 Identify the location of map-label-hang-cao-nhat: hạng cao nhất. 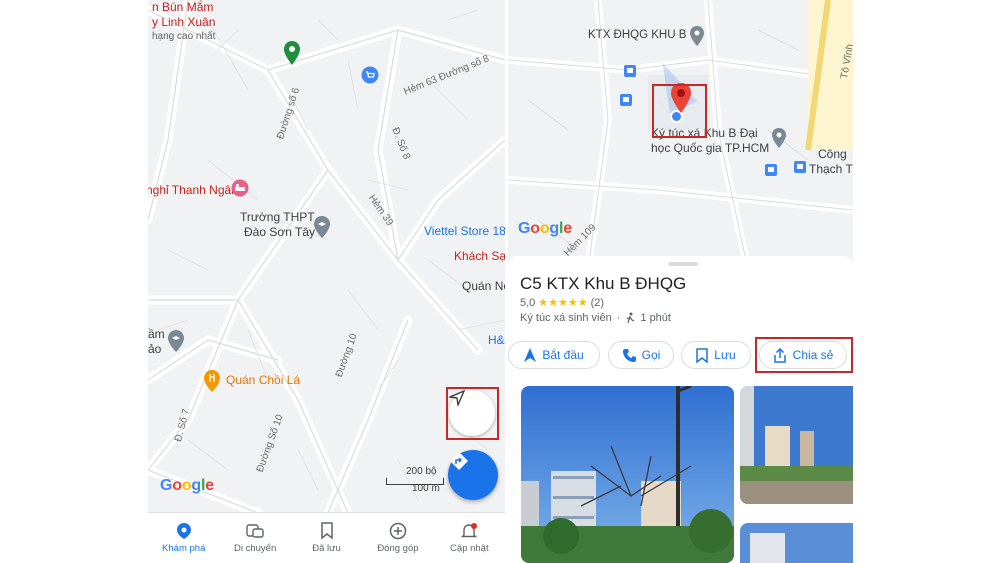
(184, 36).